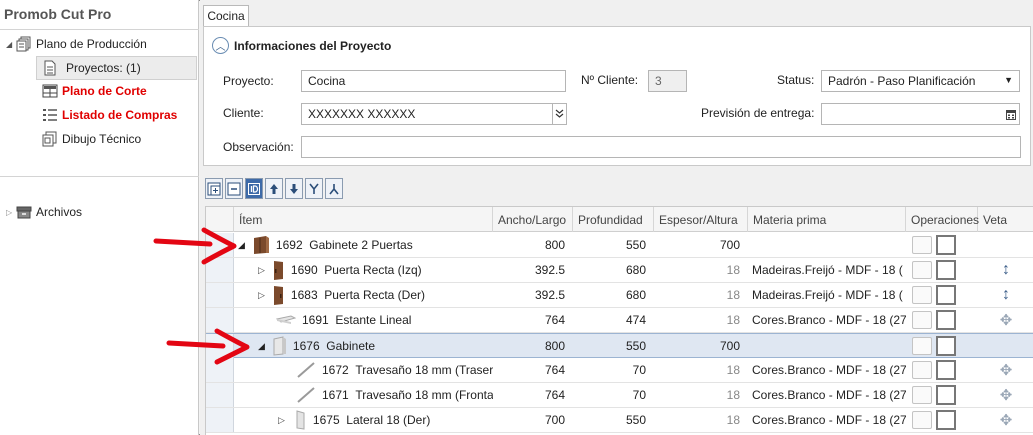 The width and height of the screenshot is (1033, 435). What do you see at coordinates (827, 219) in the screenshot?
I see `header-materia: Materia prima` at bounding box center [827, 219].